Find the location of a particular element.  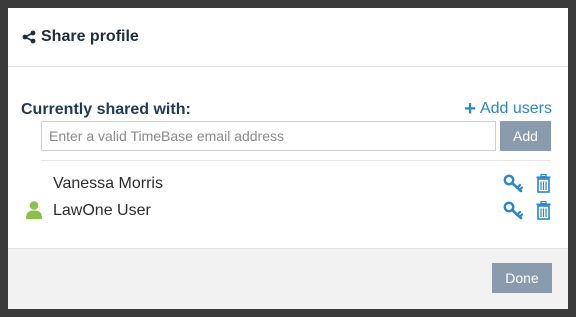

dialog-title: Share profile is located at coordinates (90, 36).